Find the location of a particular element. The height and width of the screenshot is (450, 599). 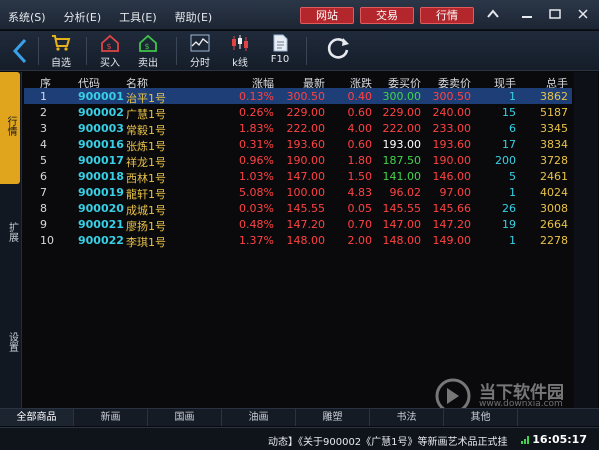

side-tab-extend: 扩展 is located at coordinates (11, 237).